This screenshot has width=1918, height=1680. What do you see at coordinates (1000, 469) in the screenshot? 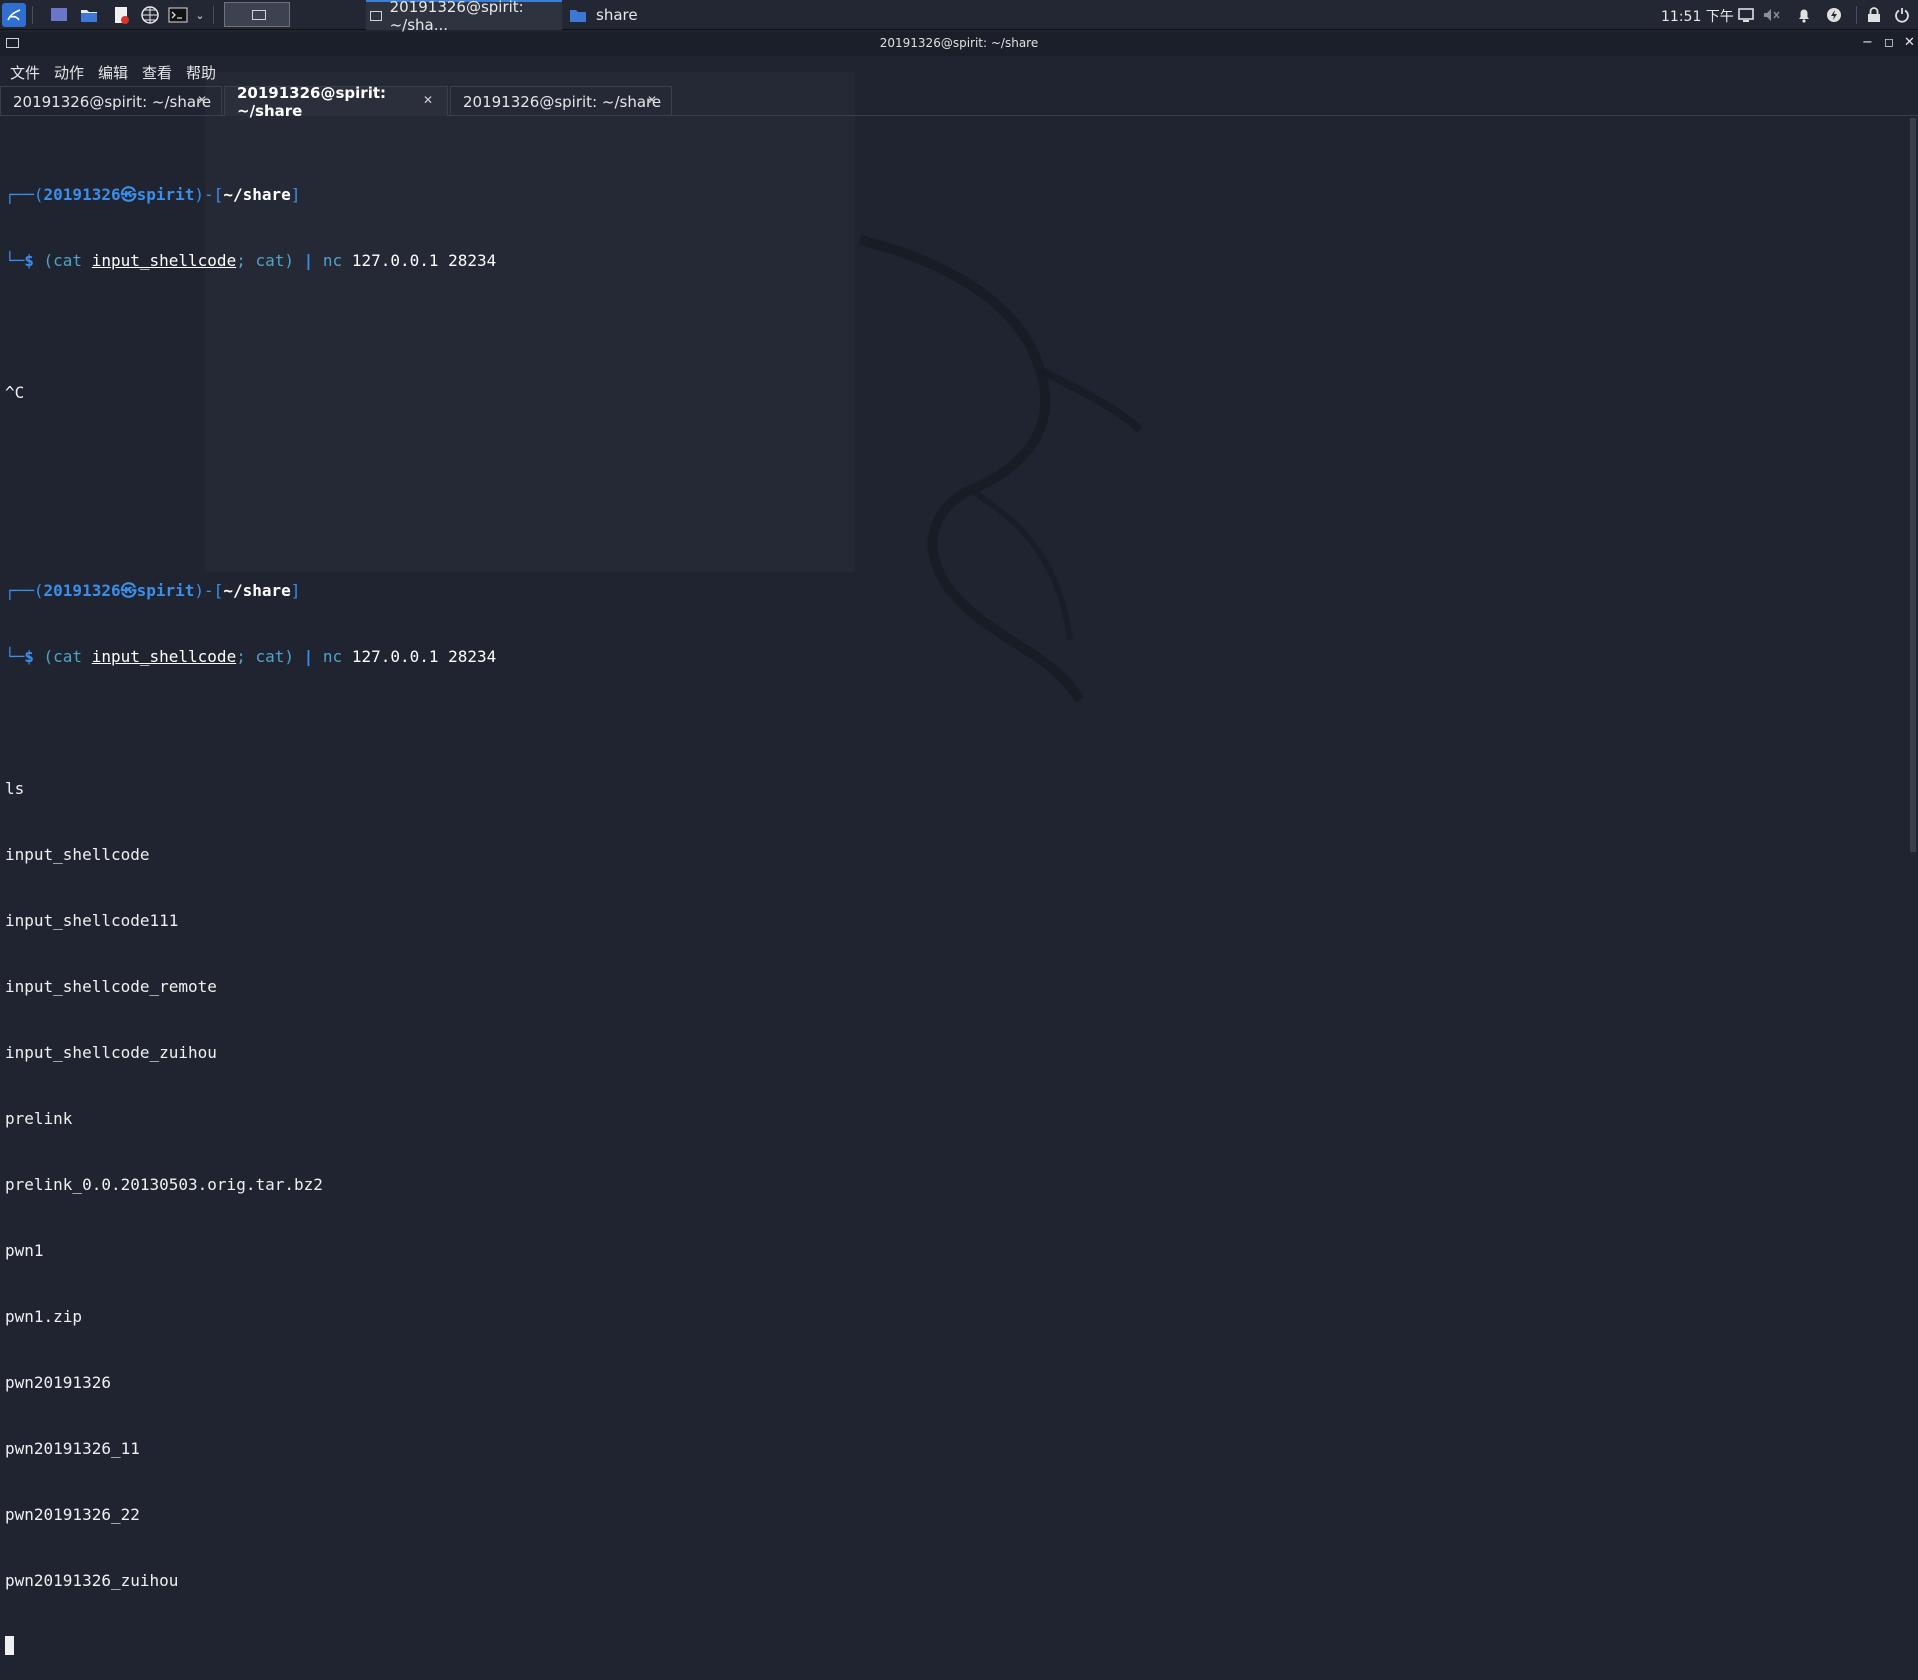
I see `kali-dragon-wallpaper-icon` at bounding box center [1000, 469].